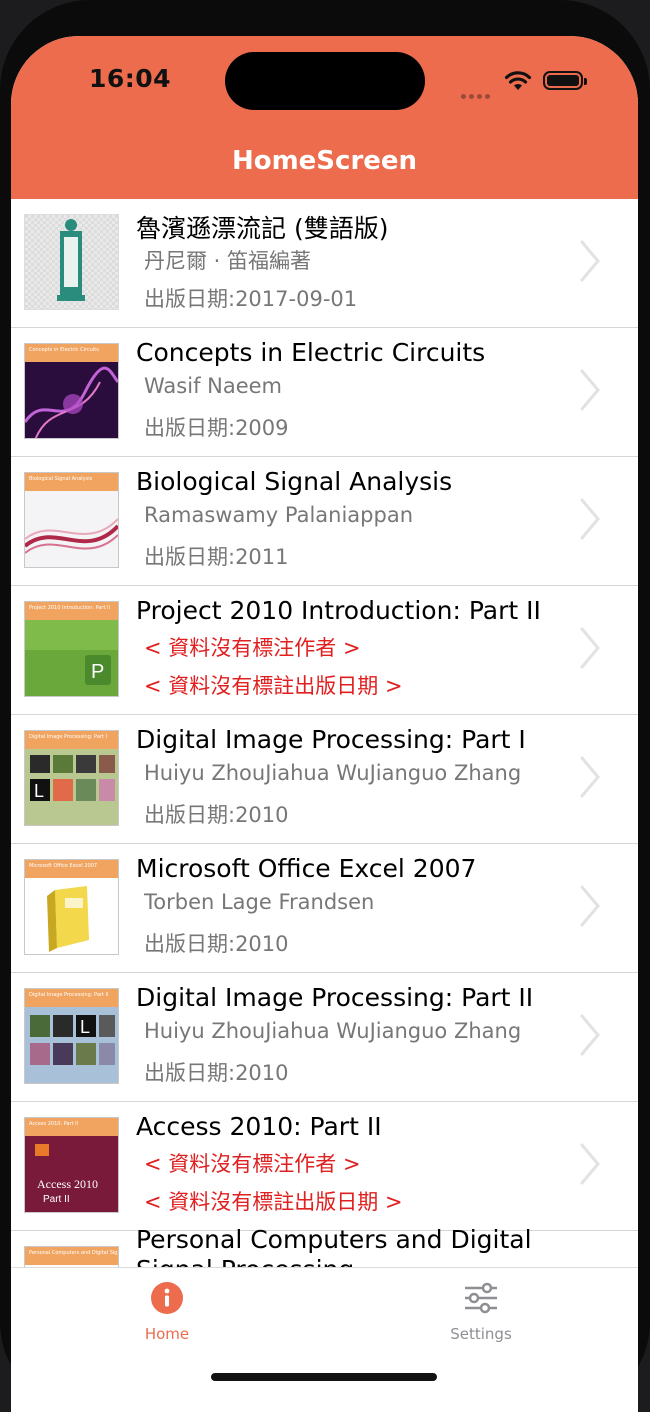 The height and width of the screenshot is (1412, 650). What do you see at coordinates (259, 1126) in the screenshot?
I see `book-title: Access 2010: Part II` at bounding box center [259, 1126].